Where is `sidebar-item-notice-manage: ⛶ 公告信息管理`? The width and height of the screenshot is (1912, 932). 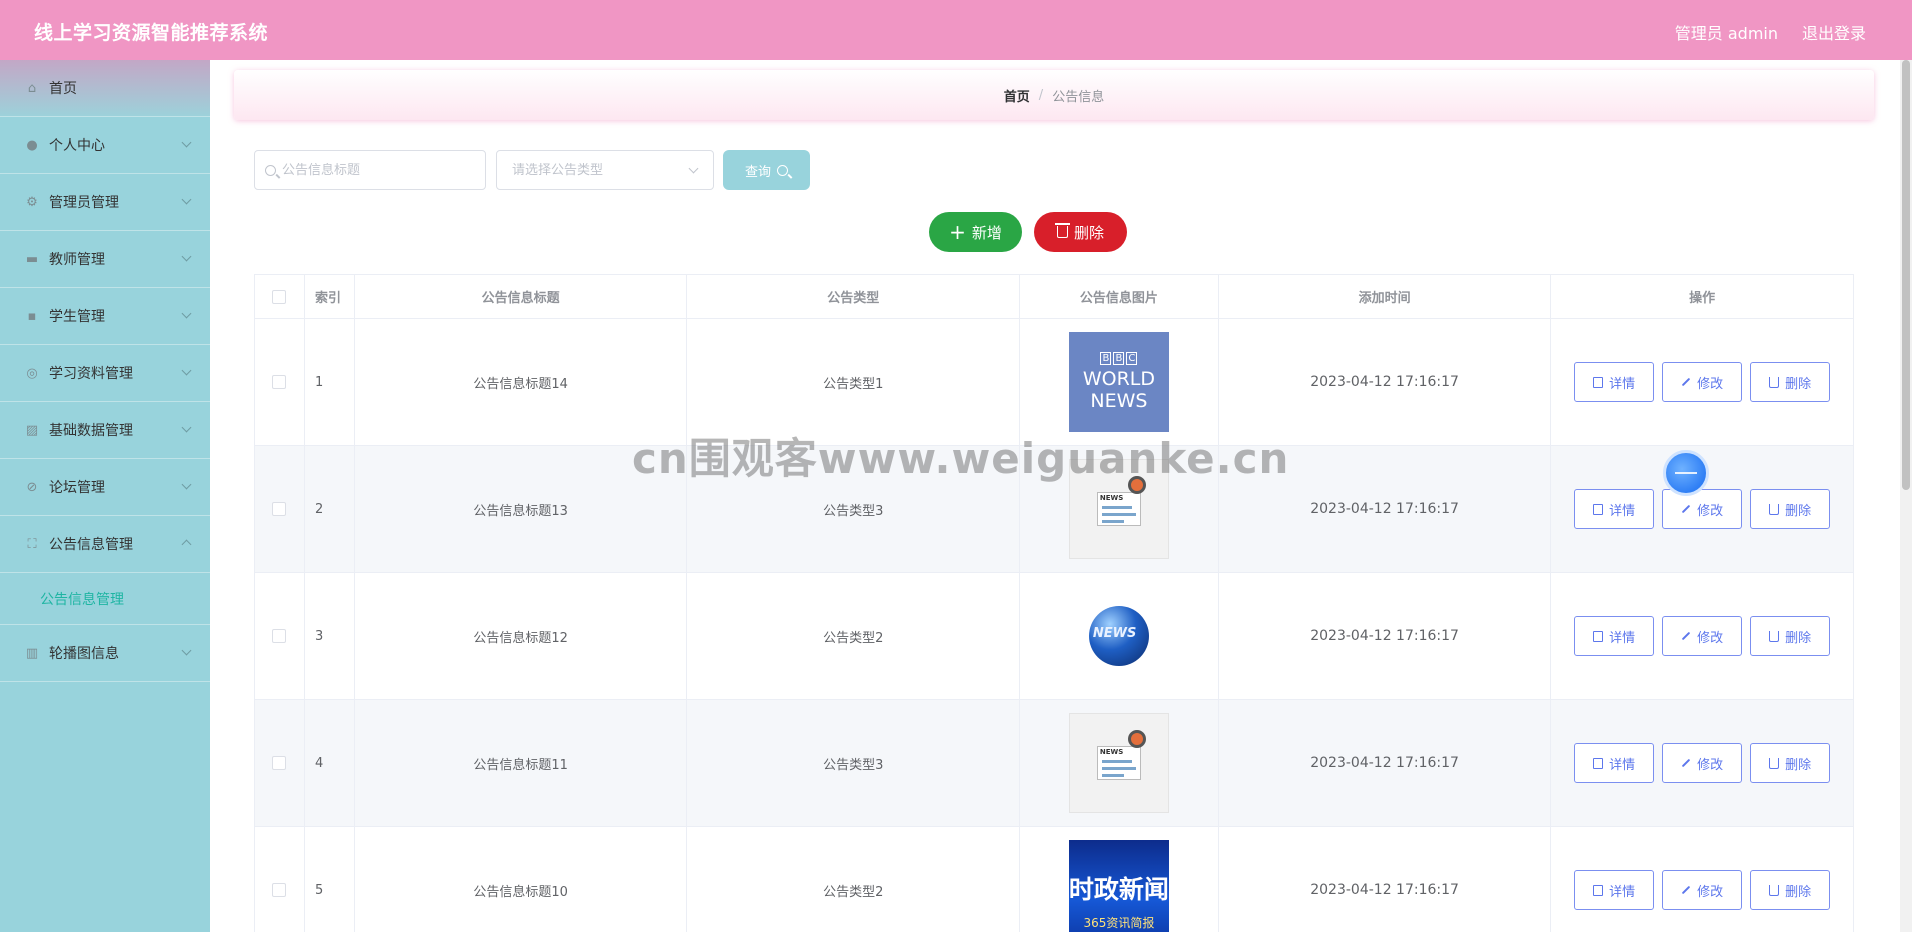 sidebar-item-notice-manage: ⛶ 公告信息管理 is located at coordinates (105, 544).